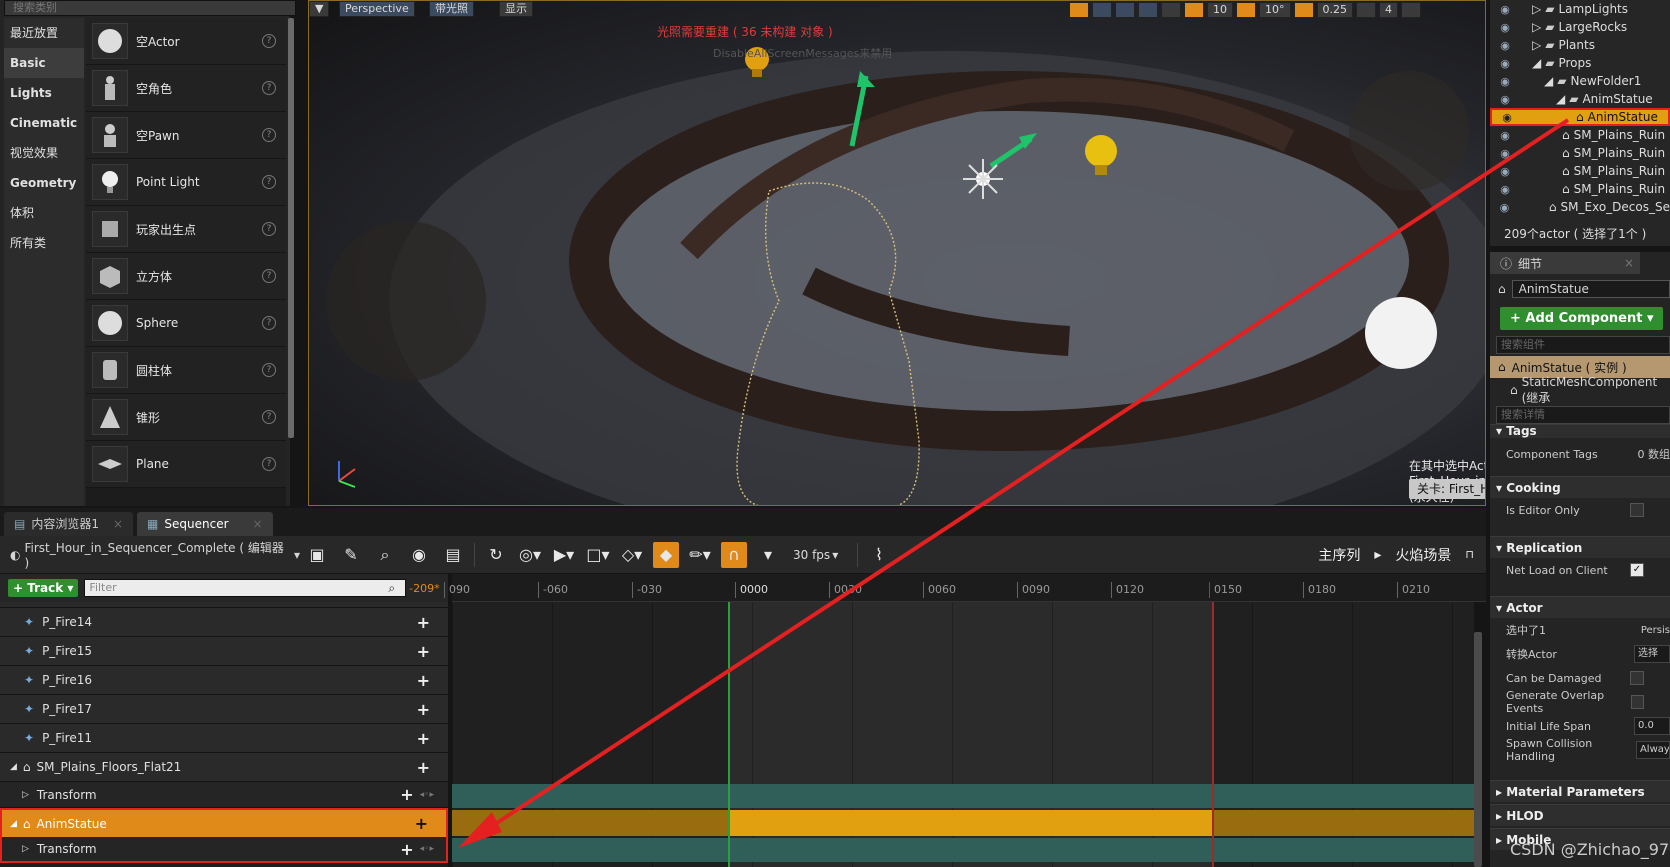  What do you see at coordinates (186, 276) in the screenshot?
I see `actor-item: 立方体?` at bounding box center [186, 276].